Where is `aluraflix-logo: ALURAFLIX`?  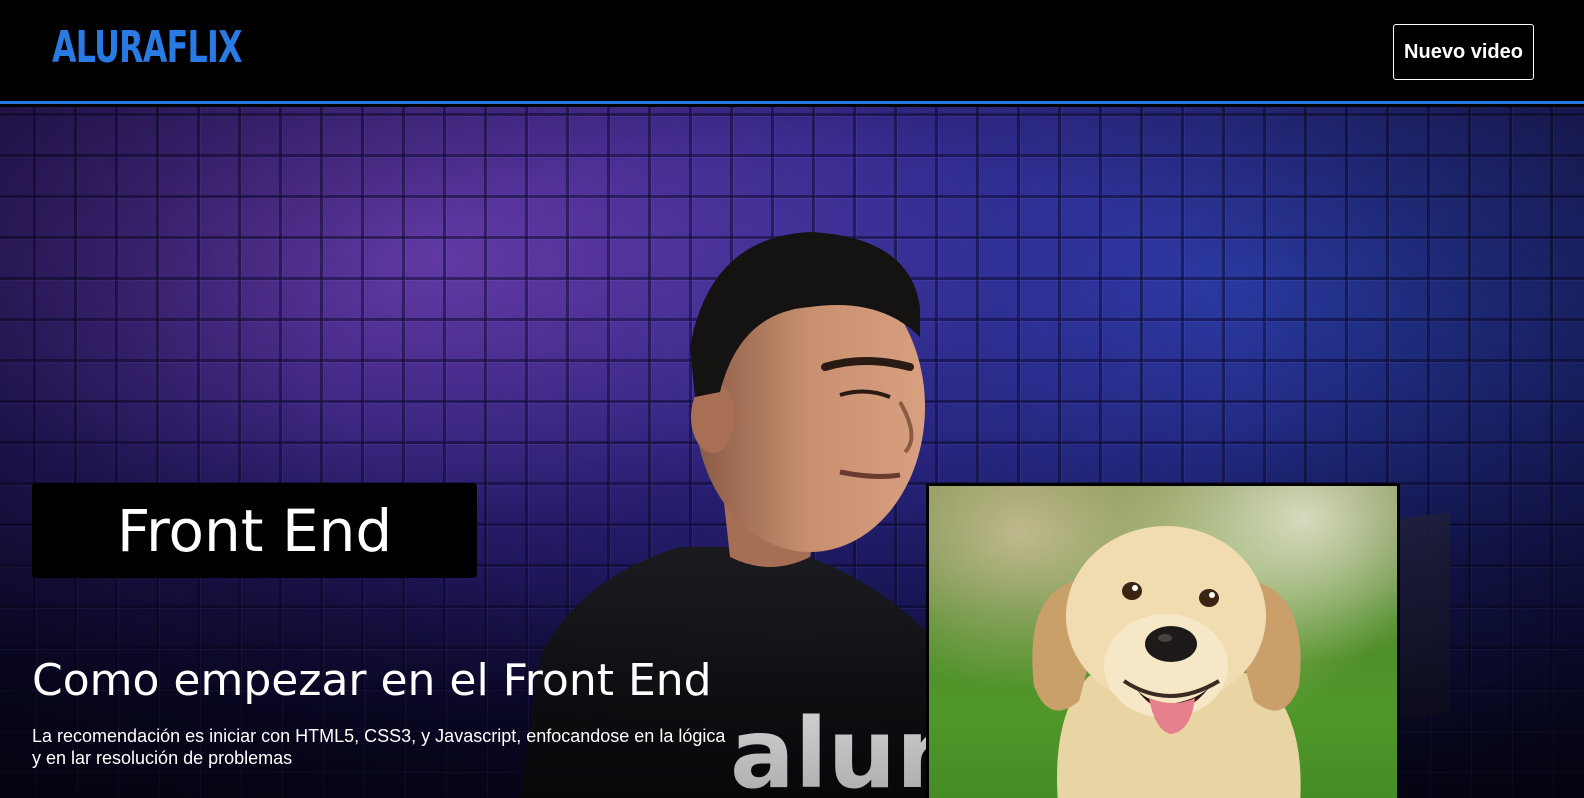 aluraflix-logo: ALURAFLIX is located at coordinates (147, 48).